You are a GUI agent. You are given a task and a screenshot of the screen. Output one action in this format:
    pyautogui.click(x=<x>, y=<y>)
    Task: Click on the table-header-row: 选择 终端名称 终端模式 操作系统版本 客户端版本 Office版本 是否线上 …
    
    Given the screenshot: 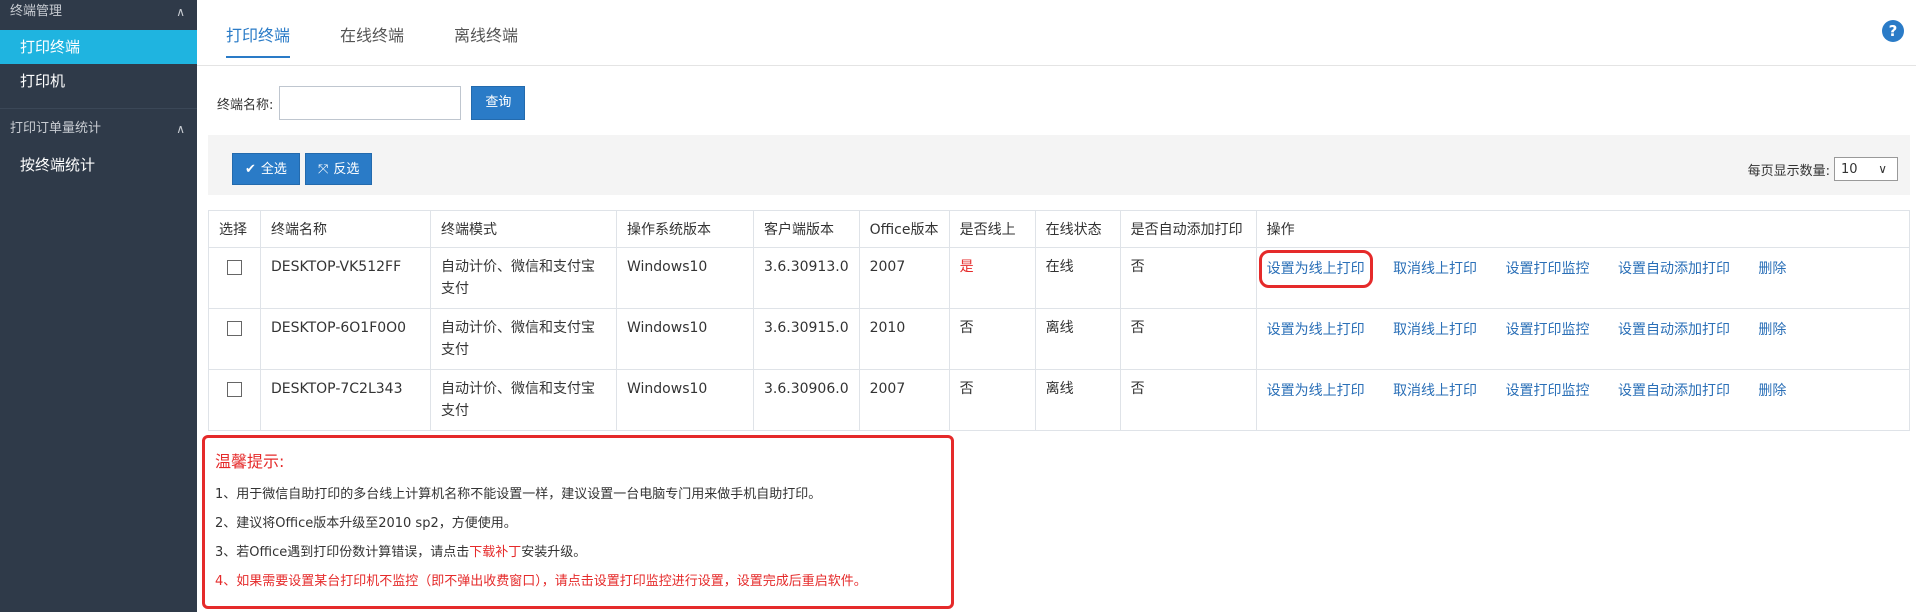 What is the action you would take?
    pyautogui.click(x=1059, y=229)
    